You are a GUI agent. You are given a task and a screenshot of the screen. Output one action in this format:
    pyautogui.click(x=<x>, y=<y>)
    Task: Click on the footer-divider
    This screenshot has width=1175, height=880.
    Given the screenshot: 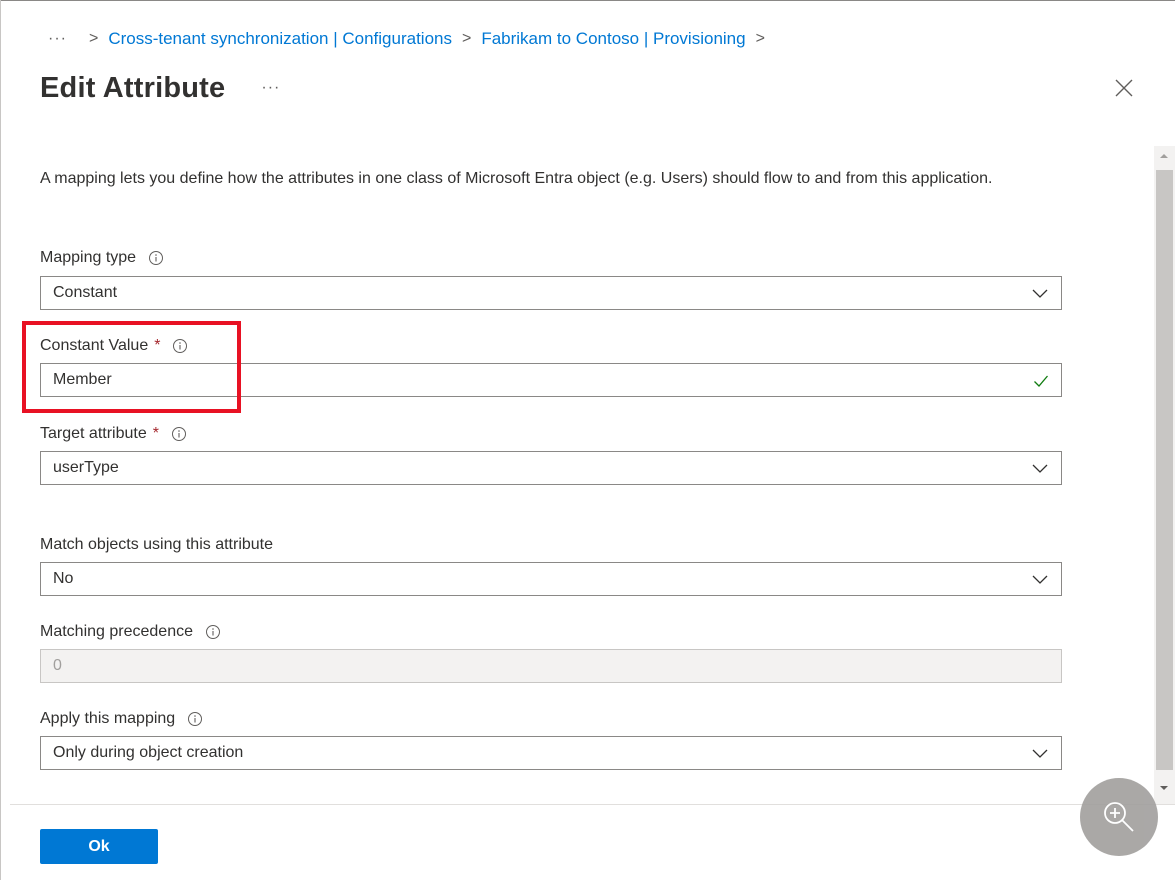 What is the action you would take?
    pyautogui.click(x=592, y=804)
    